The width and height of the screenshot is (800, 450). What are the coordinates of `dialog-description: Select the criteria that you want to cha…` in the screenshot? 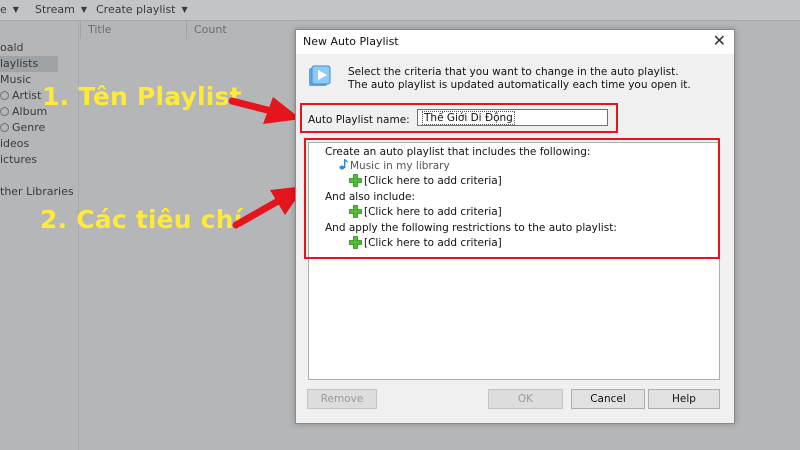 It's located at (519, 79).